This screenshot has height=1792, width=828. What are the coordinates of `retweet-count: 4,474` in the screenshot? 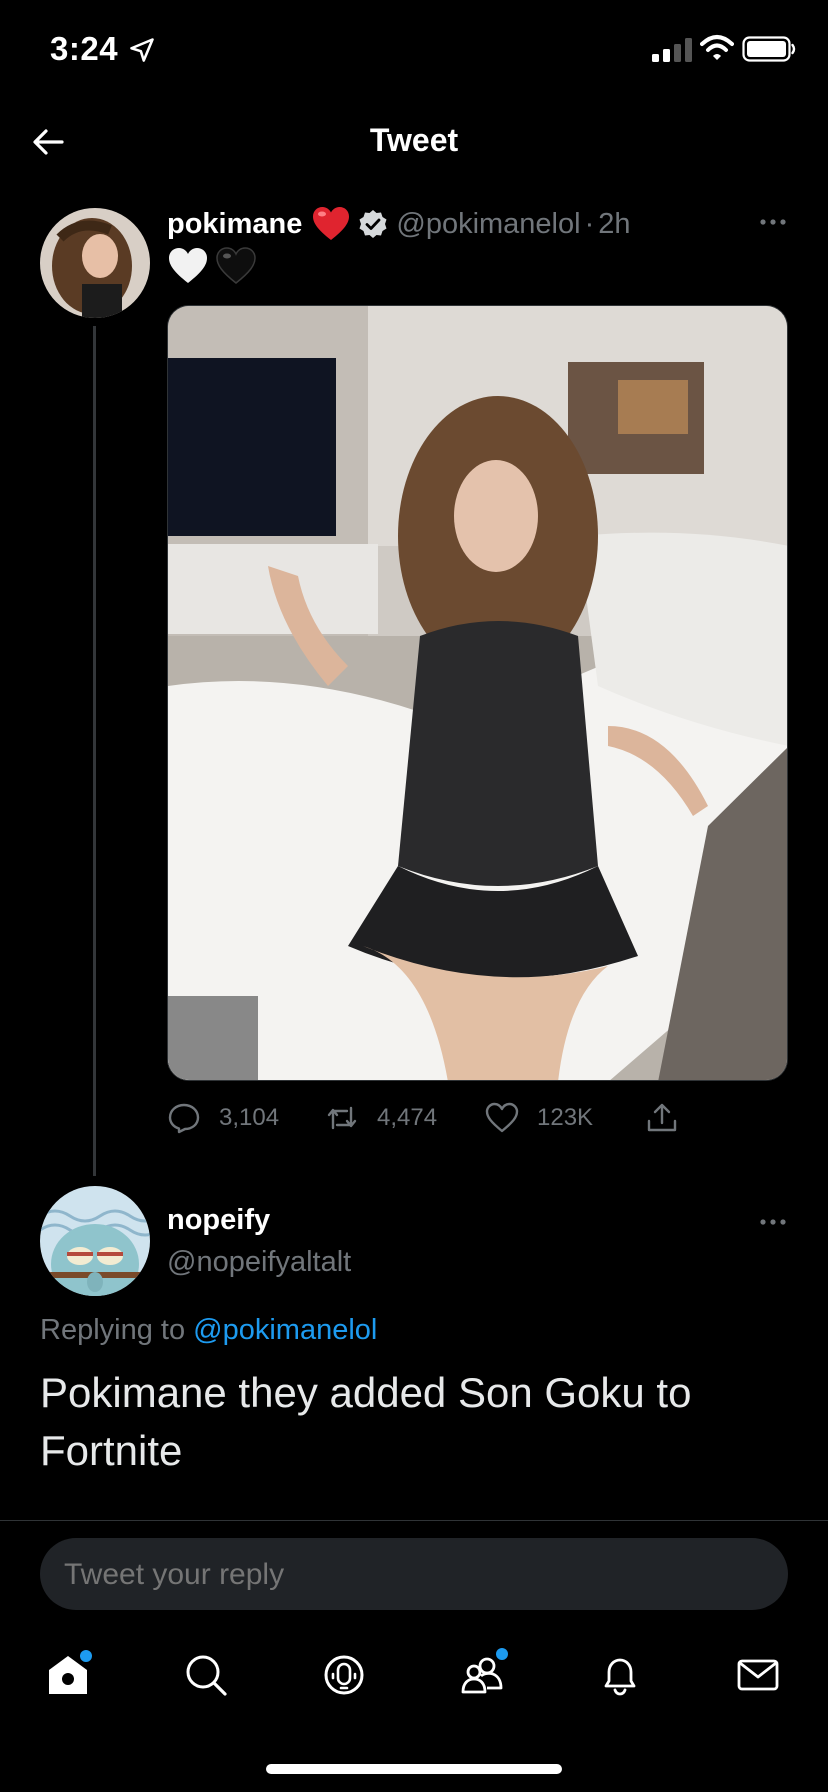 It's located at (407, 1117).